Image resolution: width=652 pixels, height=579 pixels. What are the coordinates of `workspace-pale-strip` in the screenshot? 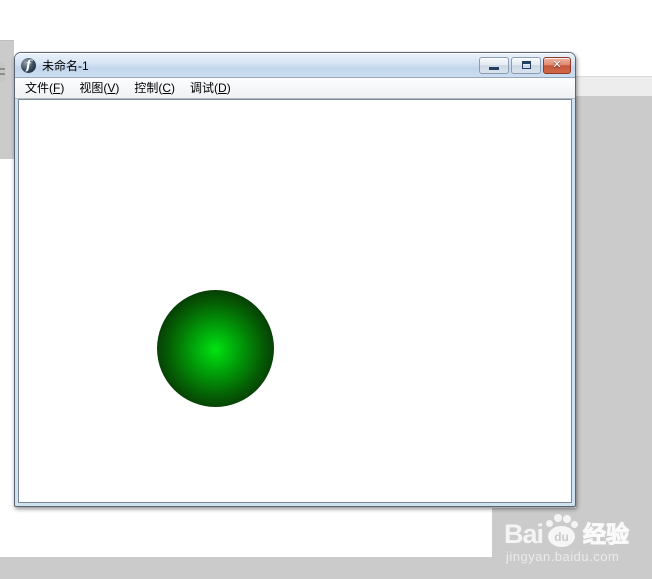 It's located at (614, 86).